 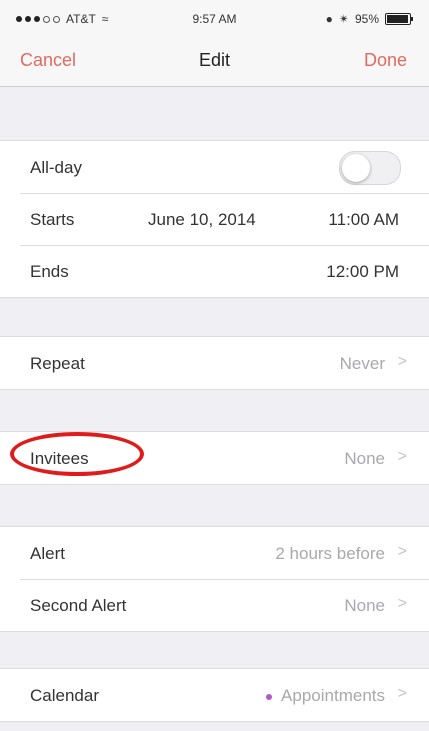 I want to click on calendar-value: Appointments, so click(x=325, y=696).